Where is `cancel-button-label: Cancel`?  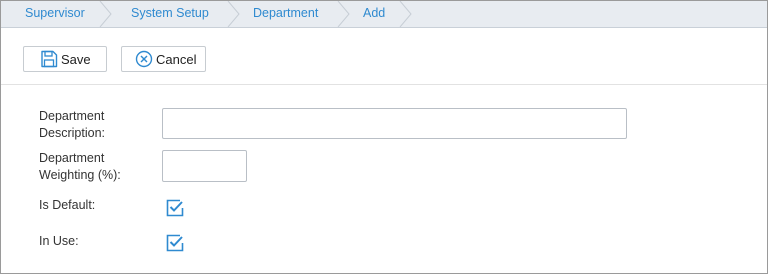
cancel-button-label: Cancel is located at coordinates (176, 59).